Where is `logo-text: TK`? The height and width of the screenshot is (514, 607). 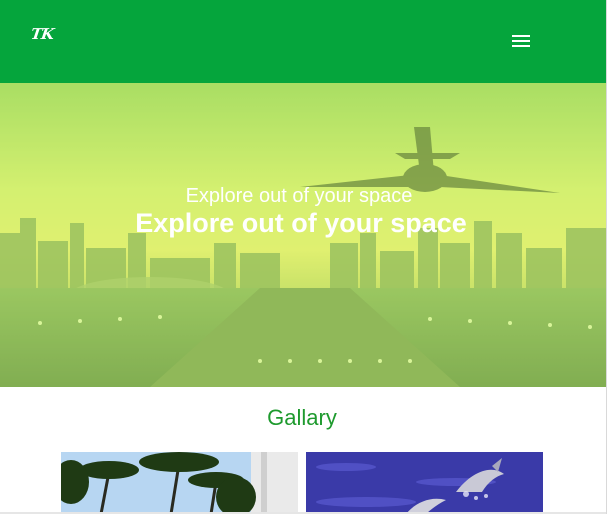
logo-text: TK is located at coordinates (42, 34).